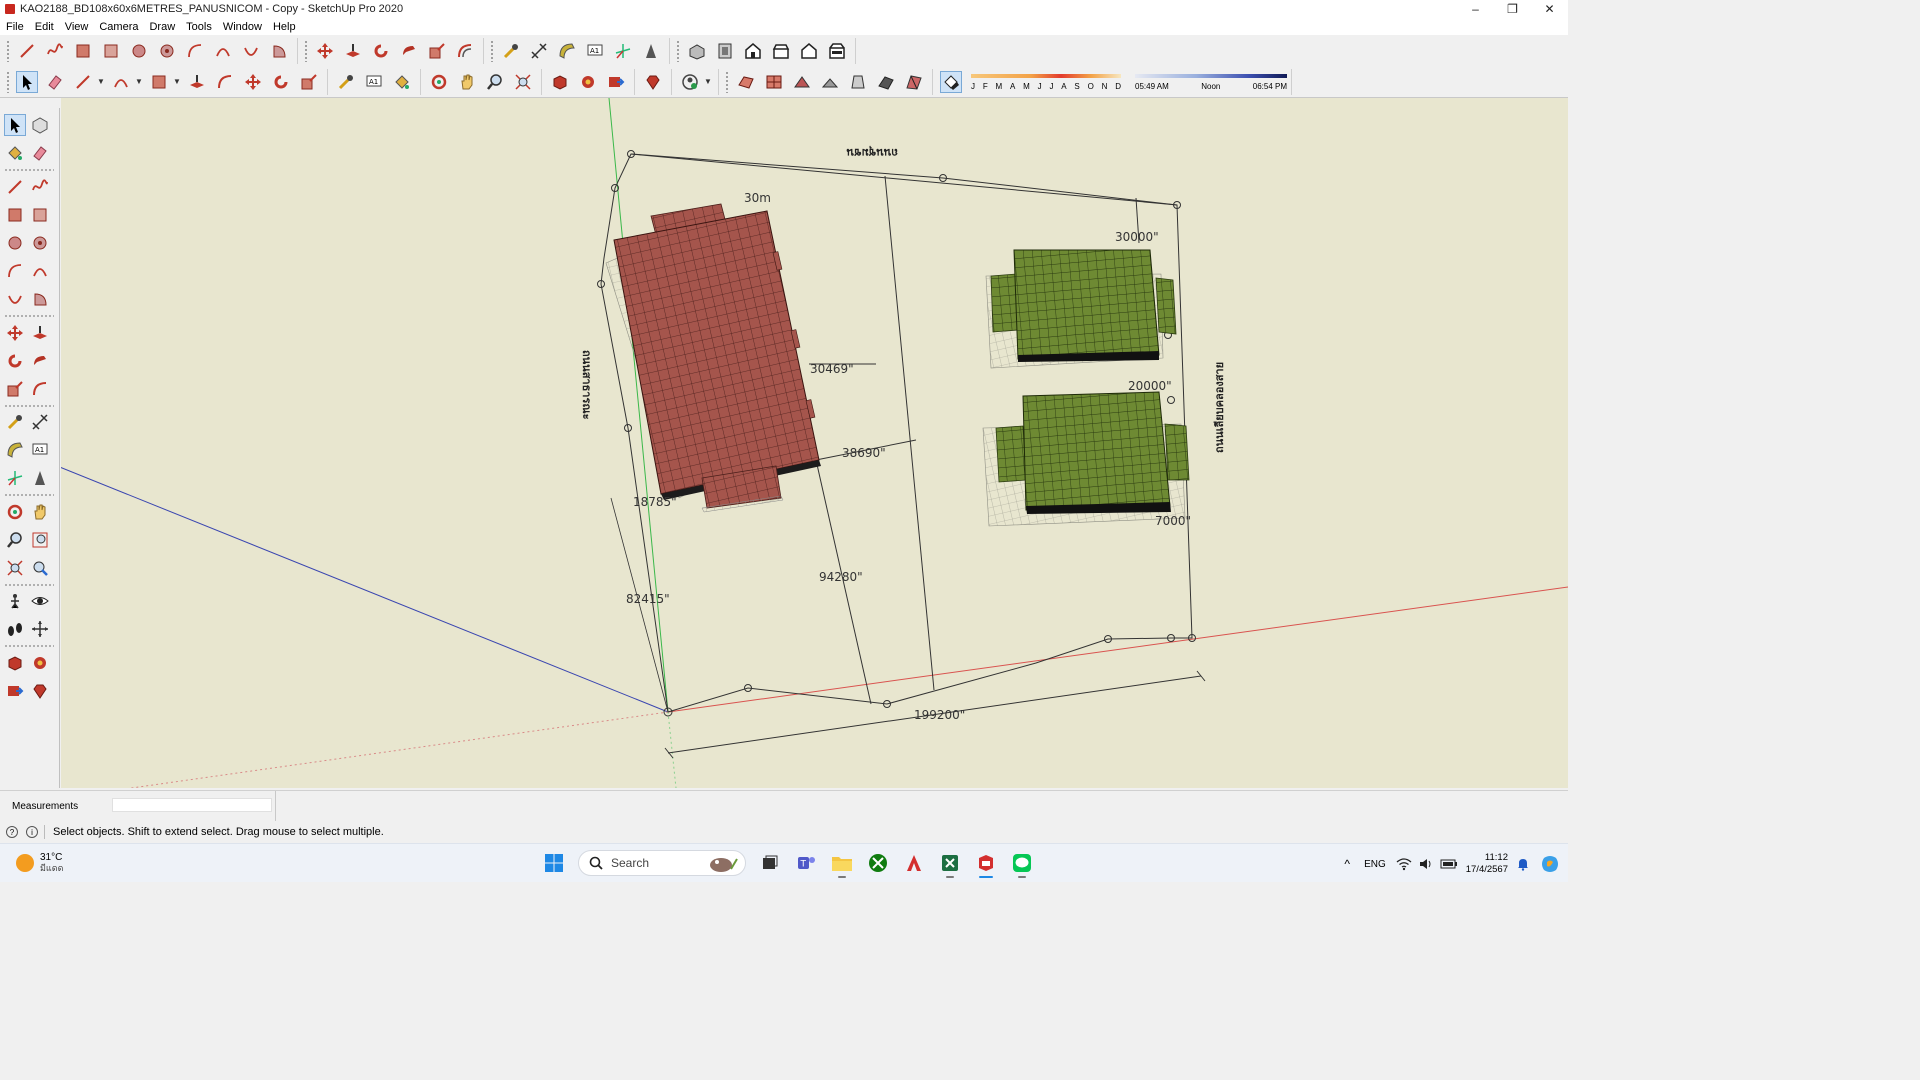 This screenshot has height=1080, width=1920. I want to click on previous-view-icon, so click(40, 568).